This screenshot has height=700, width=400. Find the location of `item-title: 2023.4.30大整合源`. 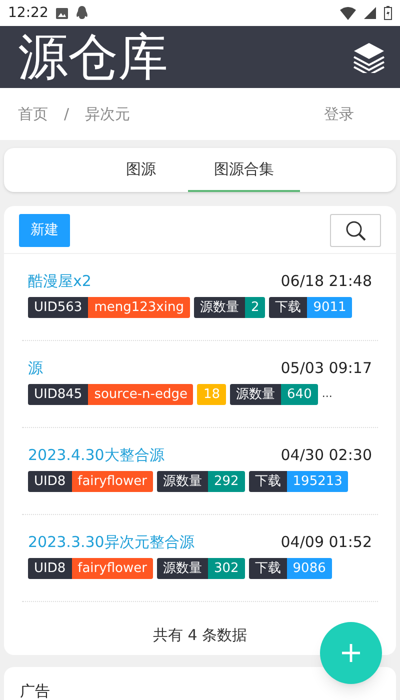

item-title: 2023.4.30大整合源 is located at coordinates (96, 455).